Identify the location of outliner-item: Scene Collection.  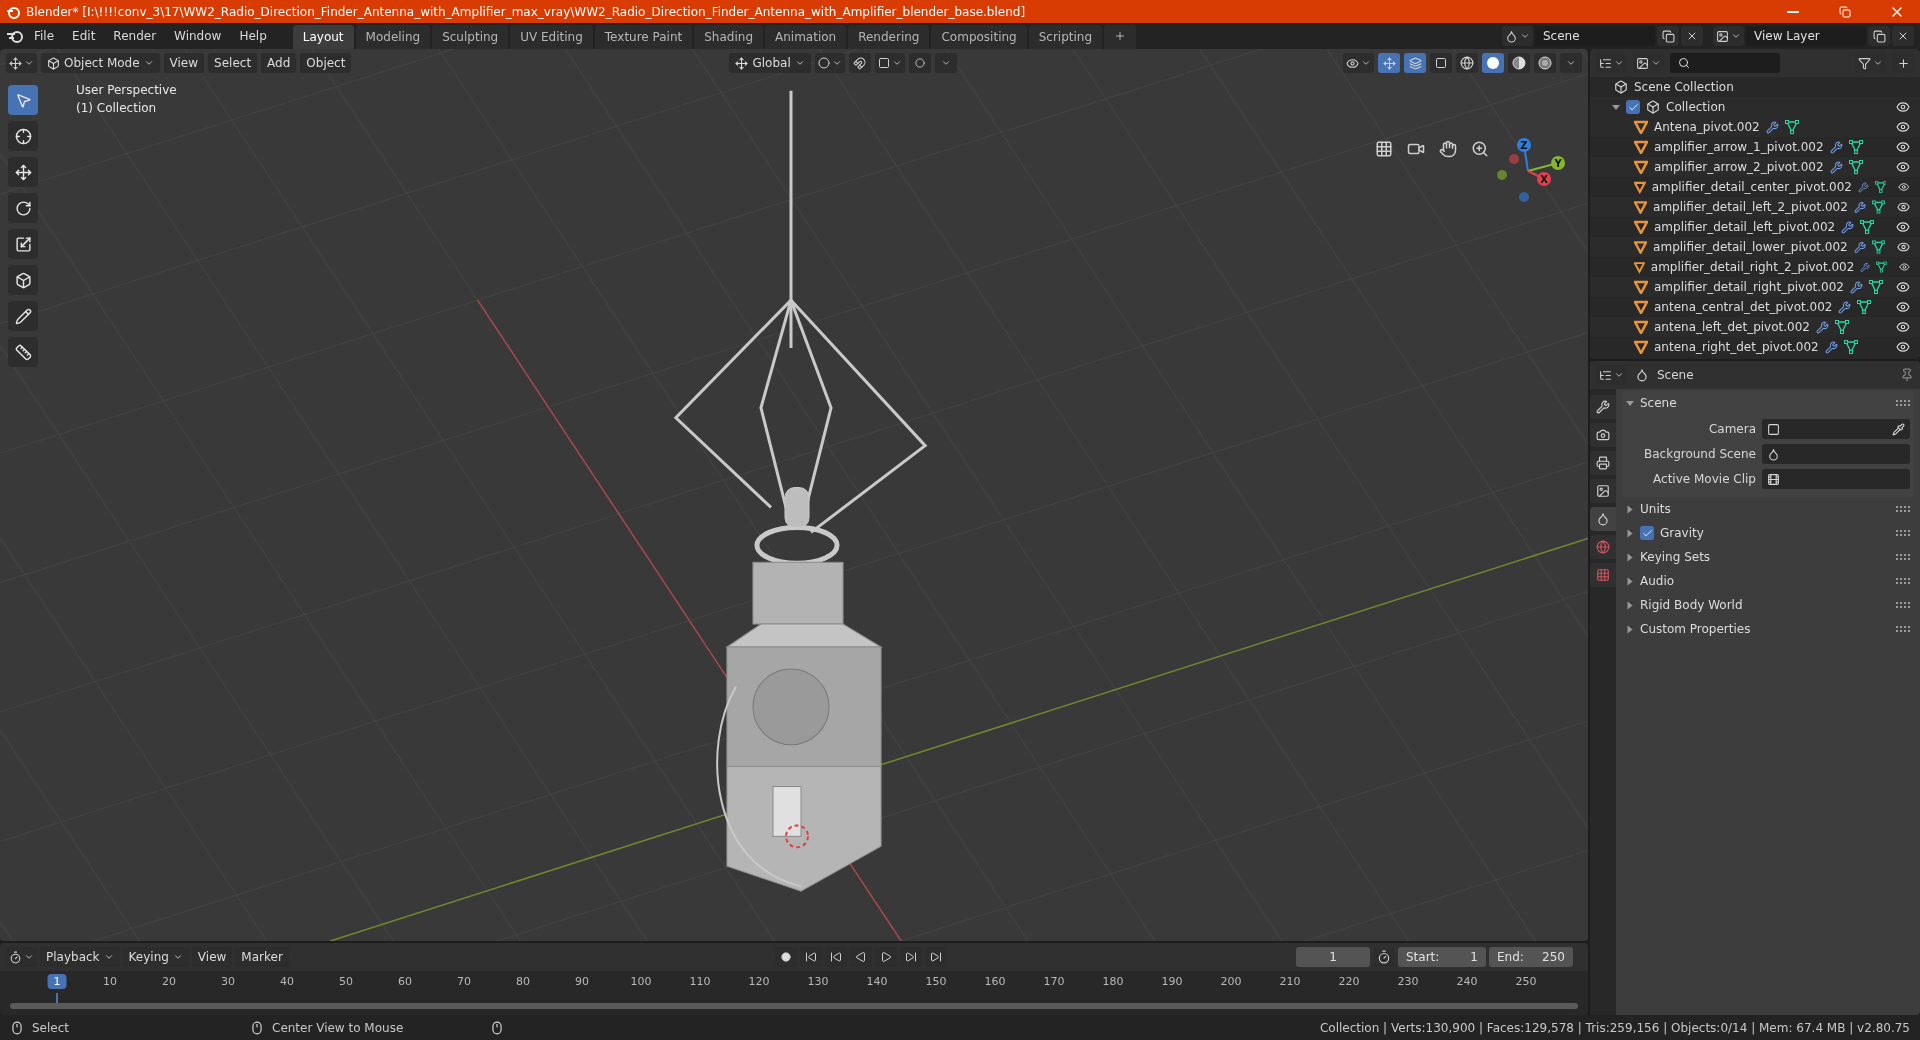
(1684, 87).